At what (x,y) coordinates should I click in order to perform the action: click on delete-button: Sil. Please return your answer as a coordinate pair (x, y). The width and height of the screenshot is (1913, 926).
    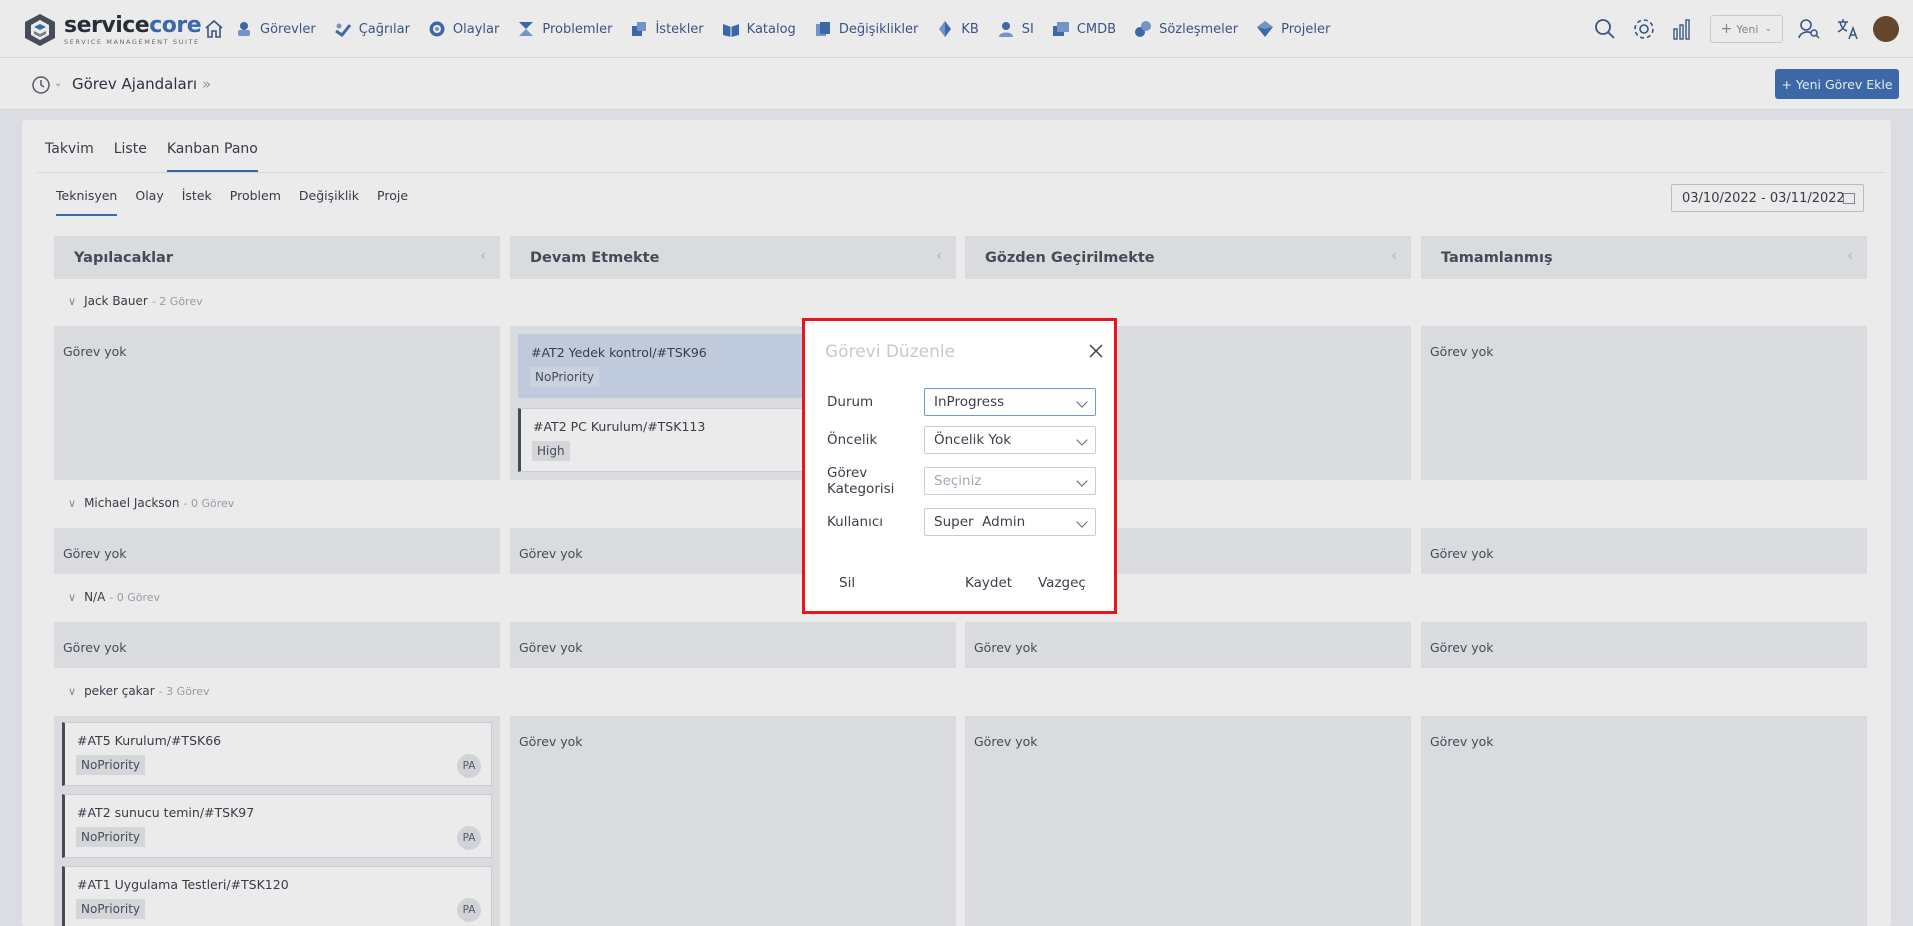
    Looking at the image, I should click on (847, 583).